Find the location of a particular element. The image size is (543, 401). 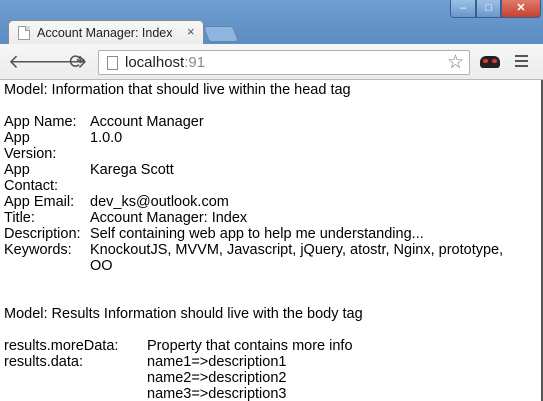

page-icon is located at coordinates (112, 63).